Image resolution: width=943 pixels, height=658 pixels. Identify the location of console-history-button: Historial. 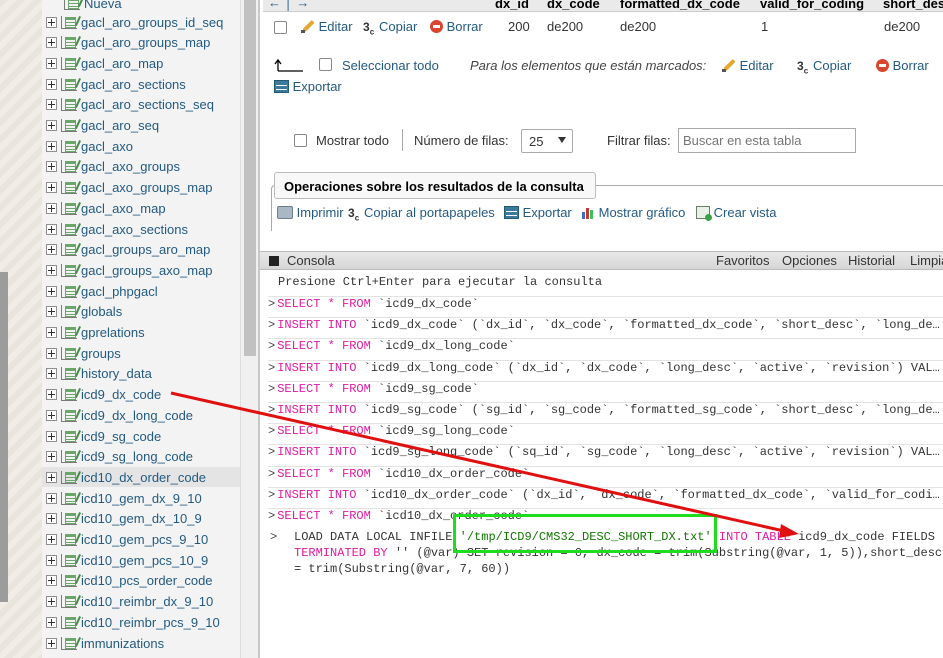
(871, 260).